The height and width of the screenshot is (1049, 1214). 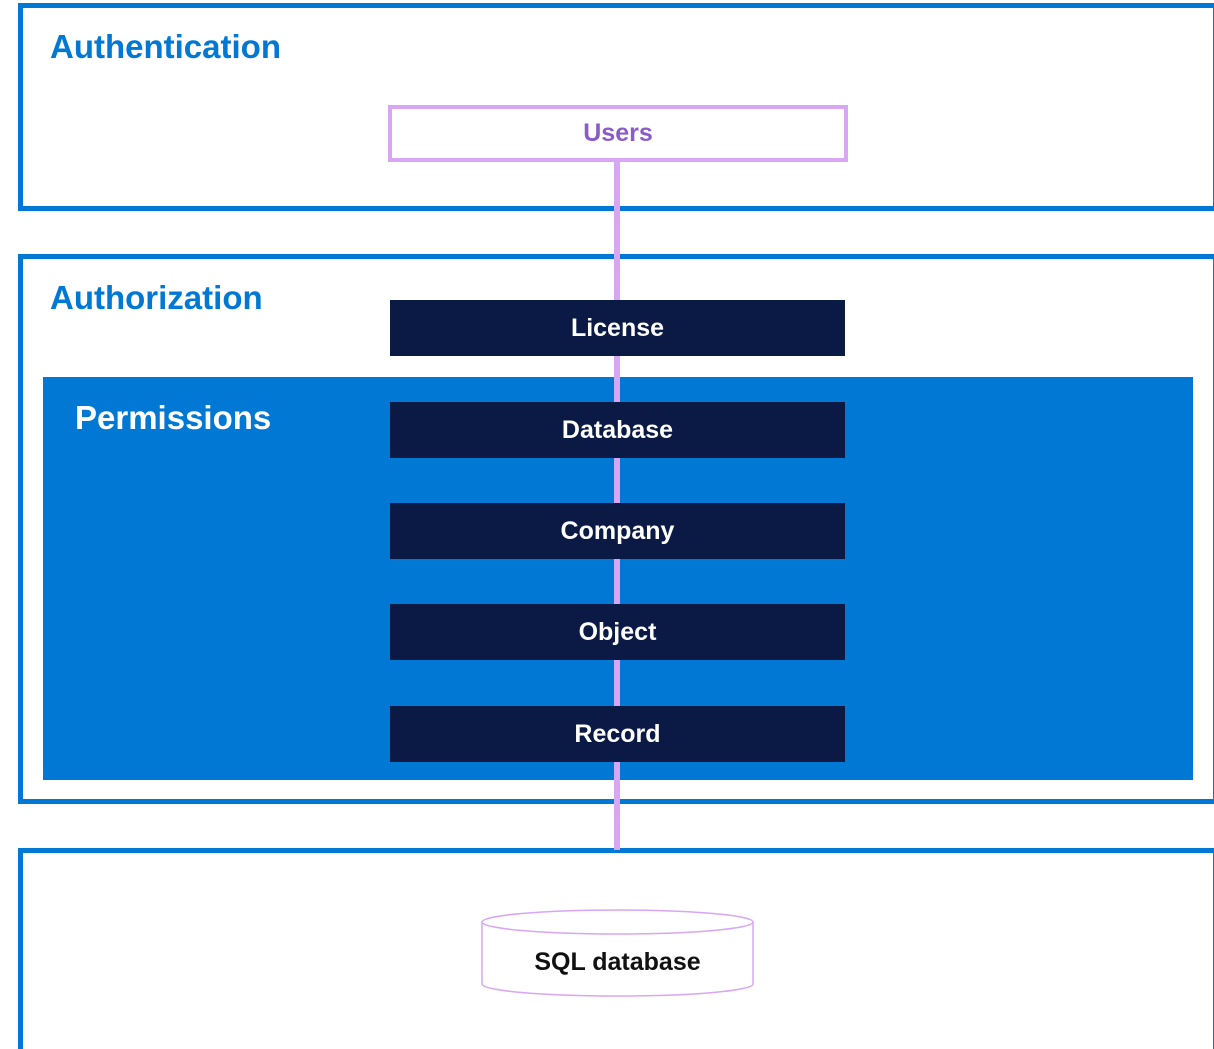 I want to click on license-node: License, so click(x=617, y=328).